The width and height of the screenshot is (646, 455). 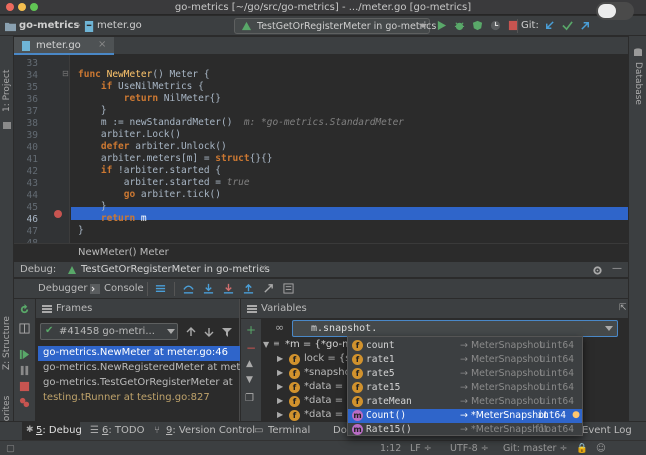 What do you see at coordinates (576, 415) in the screenshot?
I see `lightbulb-icon: ●` at bounding box center [576, 415].